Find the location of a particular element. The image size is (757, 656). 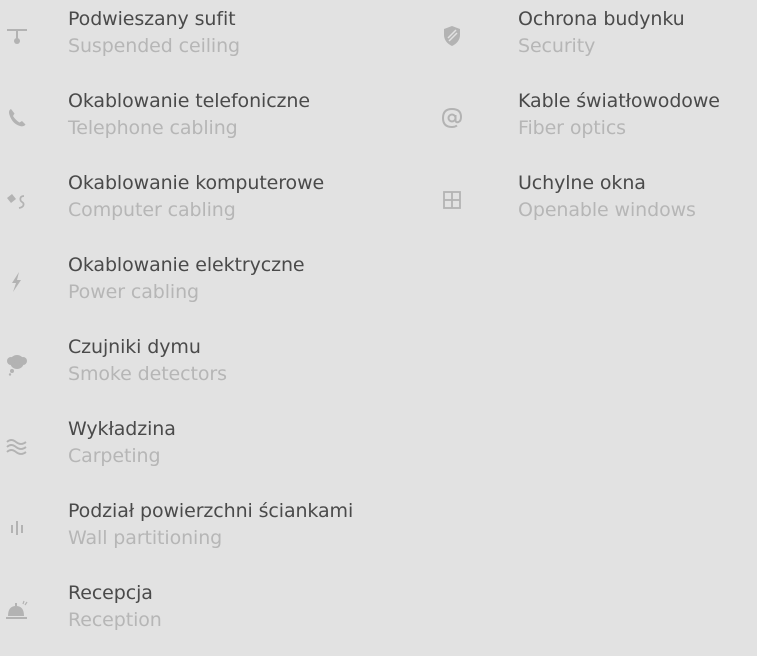

feature-label-pl: Recepcja is located at coordinates (110, 593).